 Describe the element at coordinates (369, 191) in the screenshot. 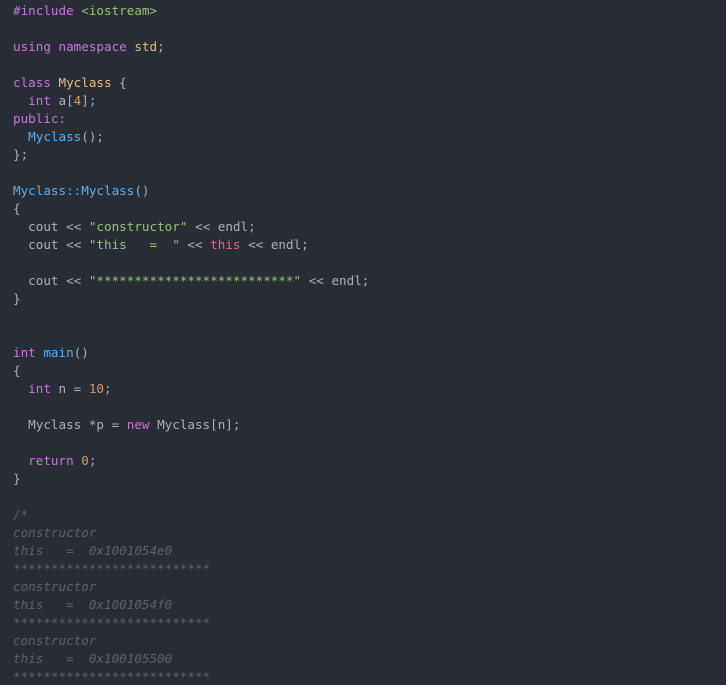

I see `code-line: Myclass::Myclass()` at that location.